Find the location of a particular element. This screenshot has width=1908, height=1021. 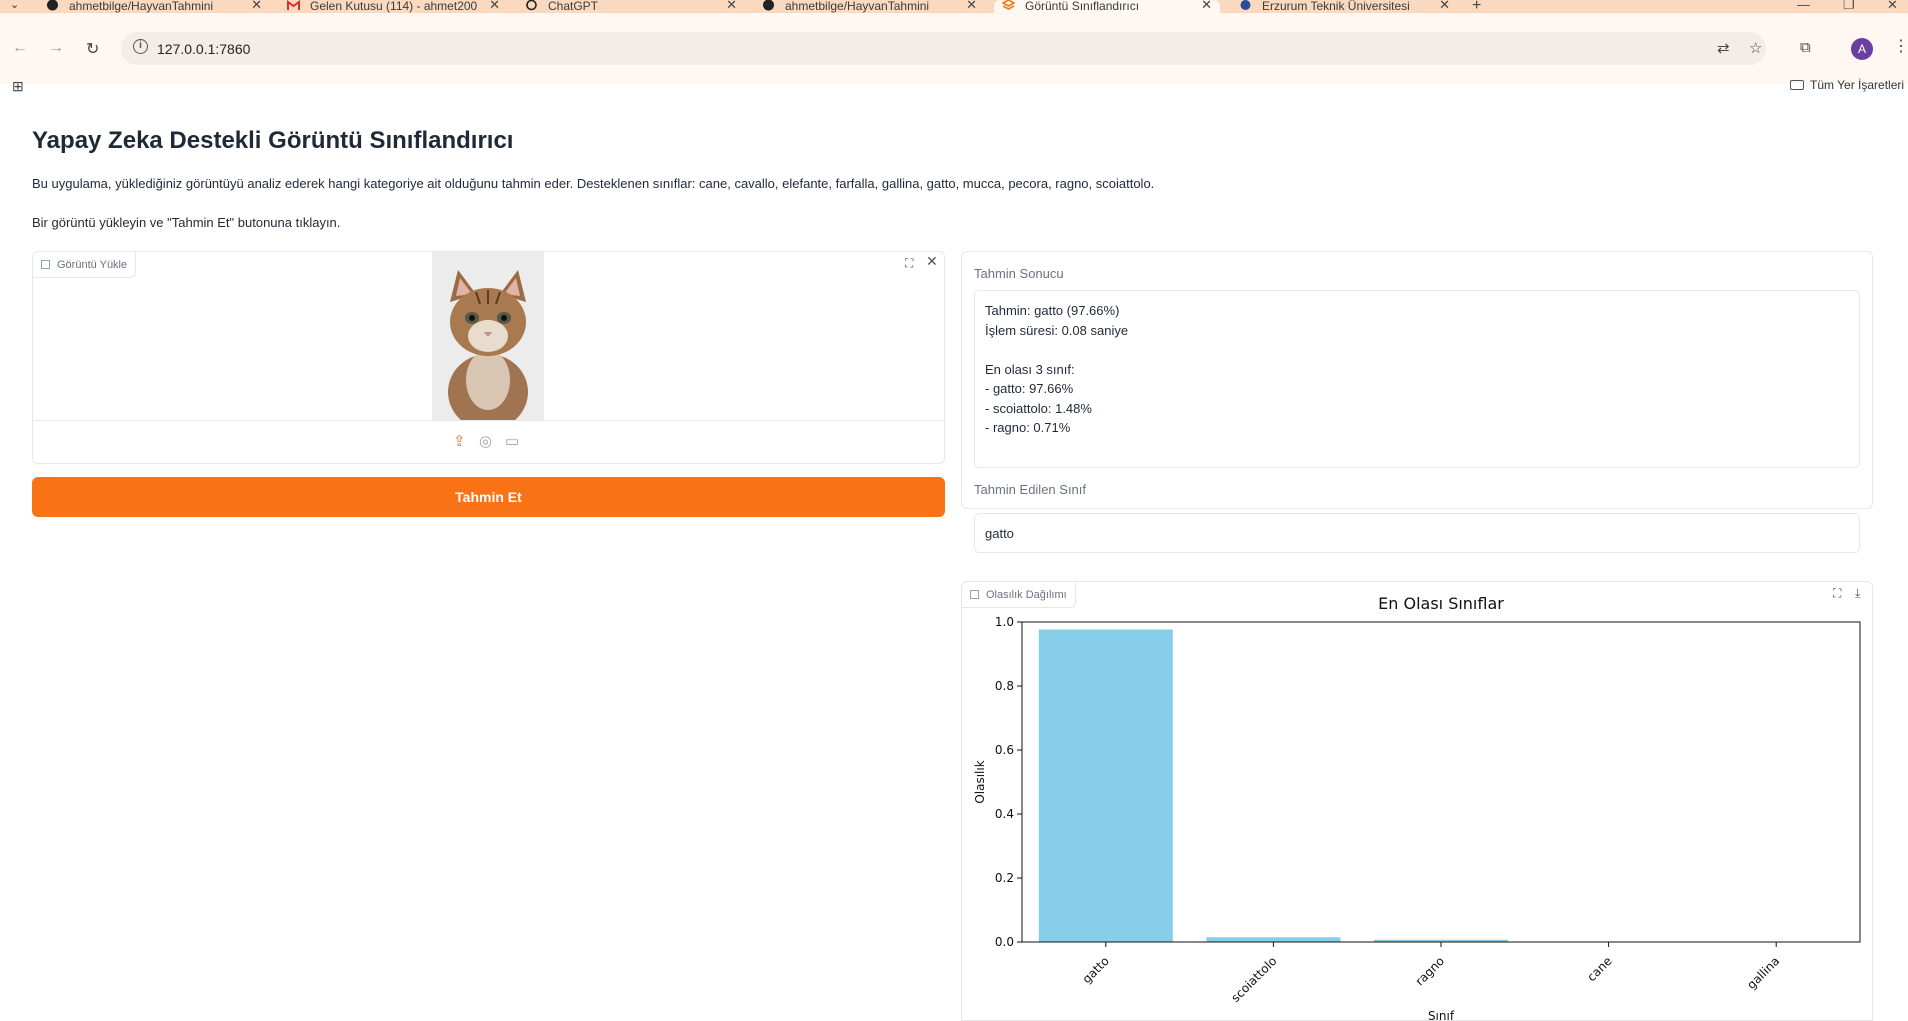

back-icon: ← is located at coordinates (20, 48).